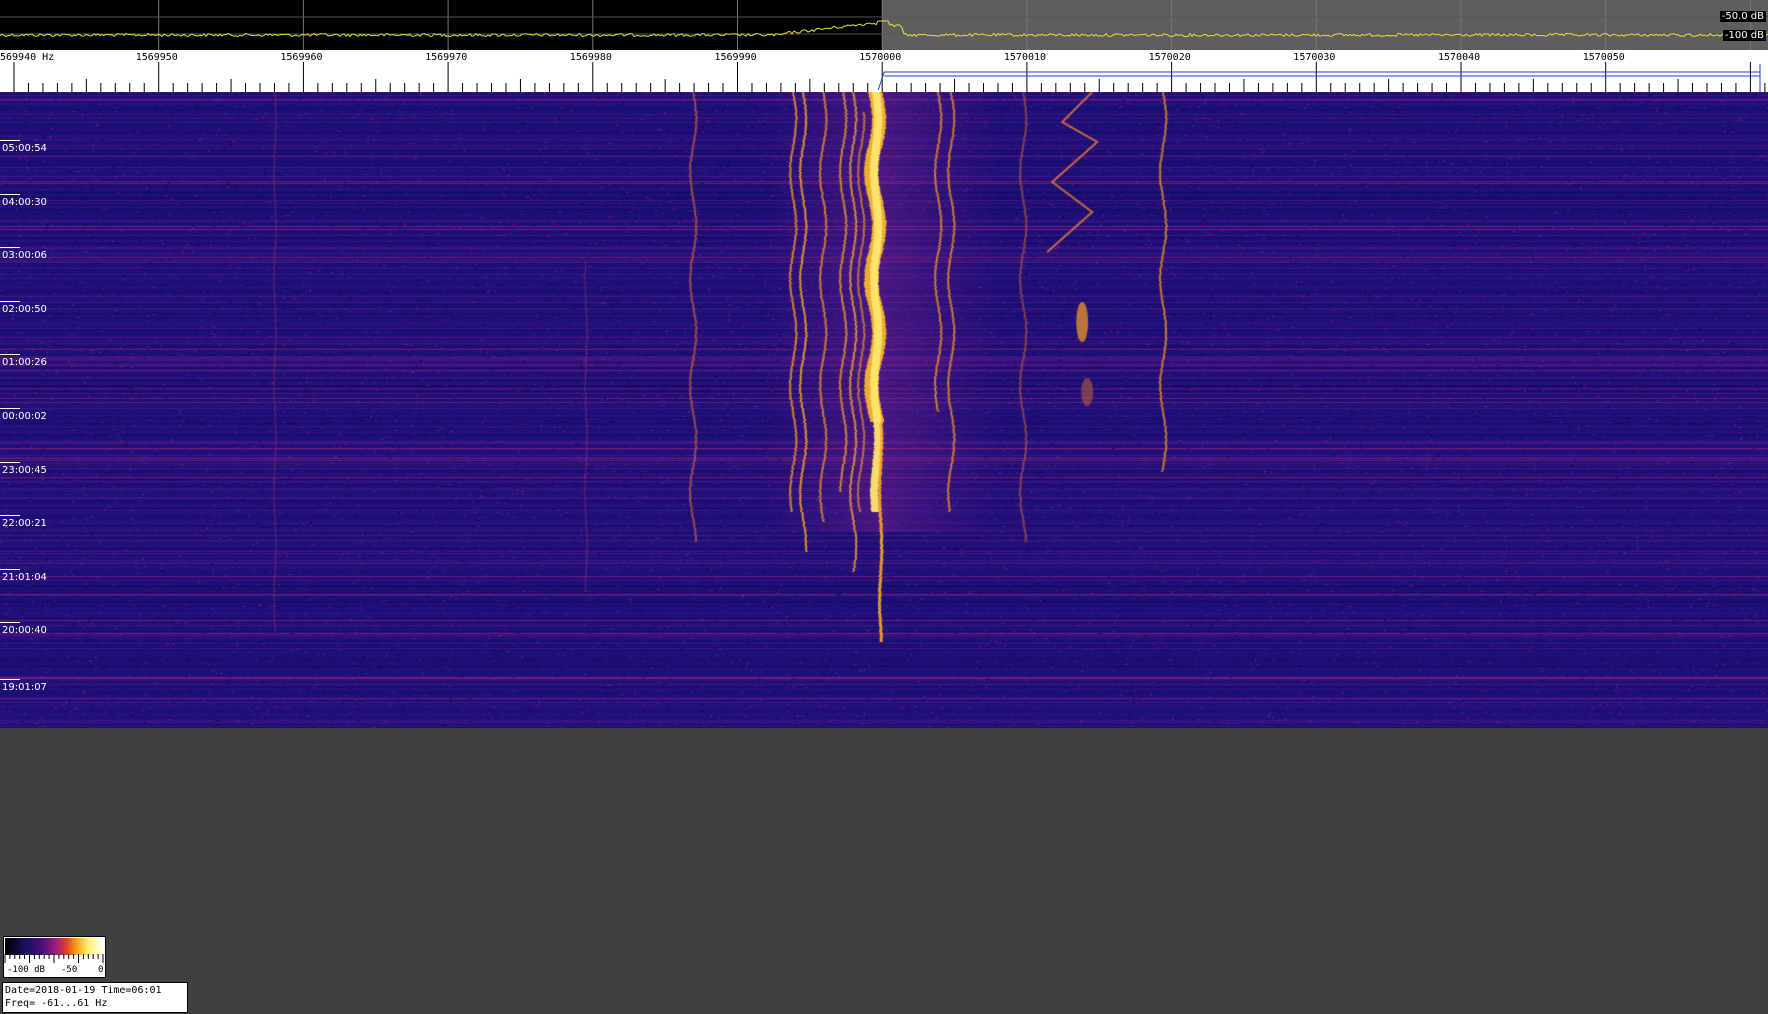 The height and width of the screenshot is (1014, 1768). I want to click on spectrum-display: -50.0 dB -100 dB, so click(884, 25).